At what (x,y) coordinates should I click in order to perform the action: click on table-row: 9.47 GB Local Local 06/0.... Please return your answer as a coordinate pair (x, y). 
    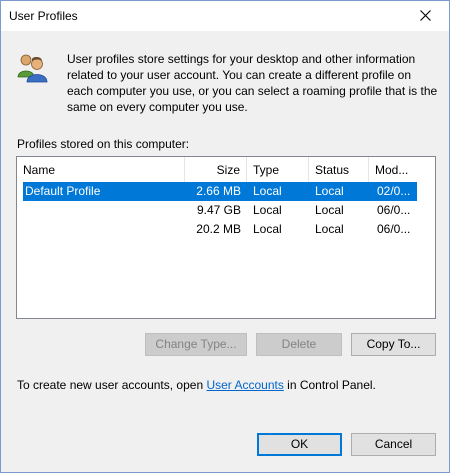
    Looking at the image, I should click on (220, 210).